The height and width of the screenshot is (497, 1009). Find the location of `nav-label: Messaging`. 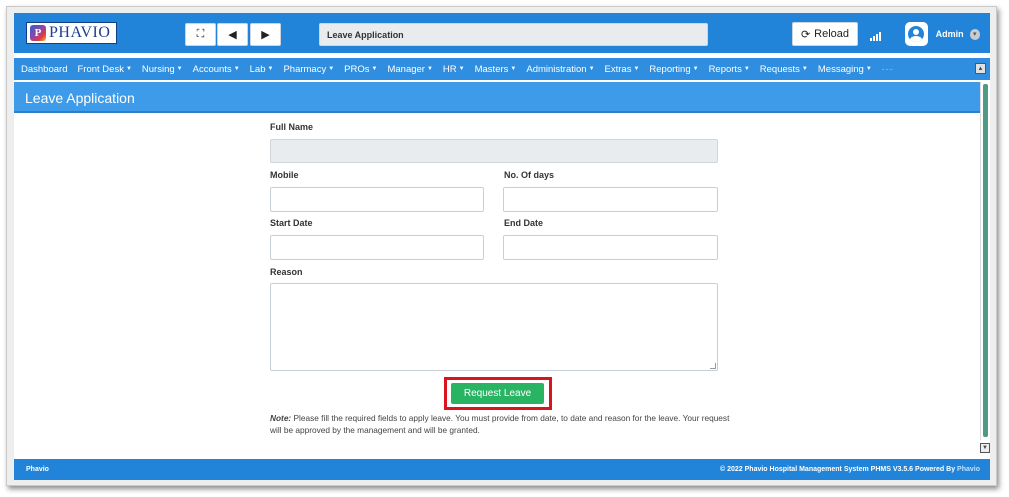

nav-label: Messaging is located at coordinates (840, 69).